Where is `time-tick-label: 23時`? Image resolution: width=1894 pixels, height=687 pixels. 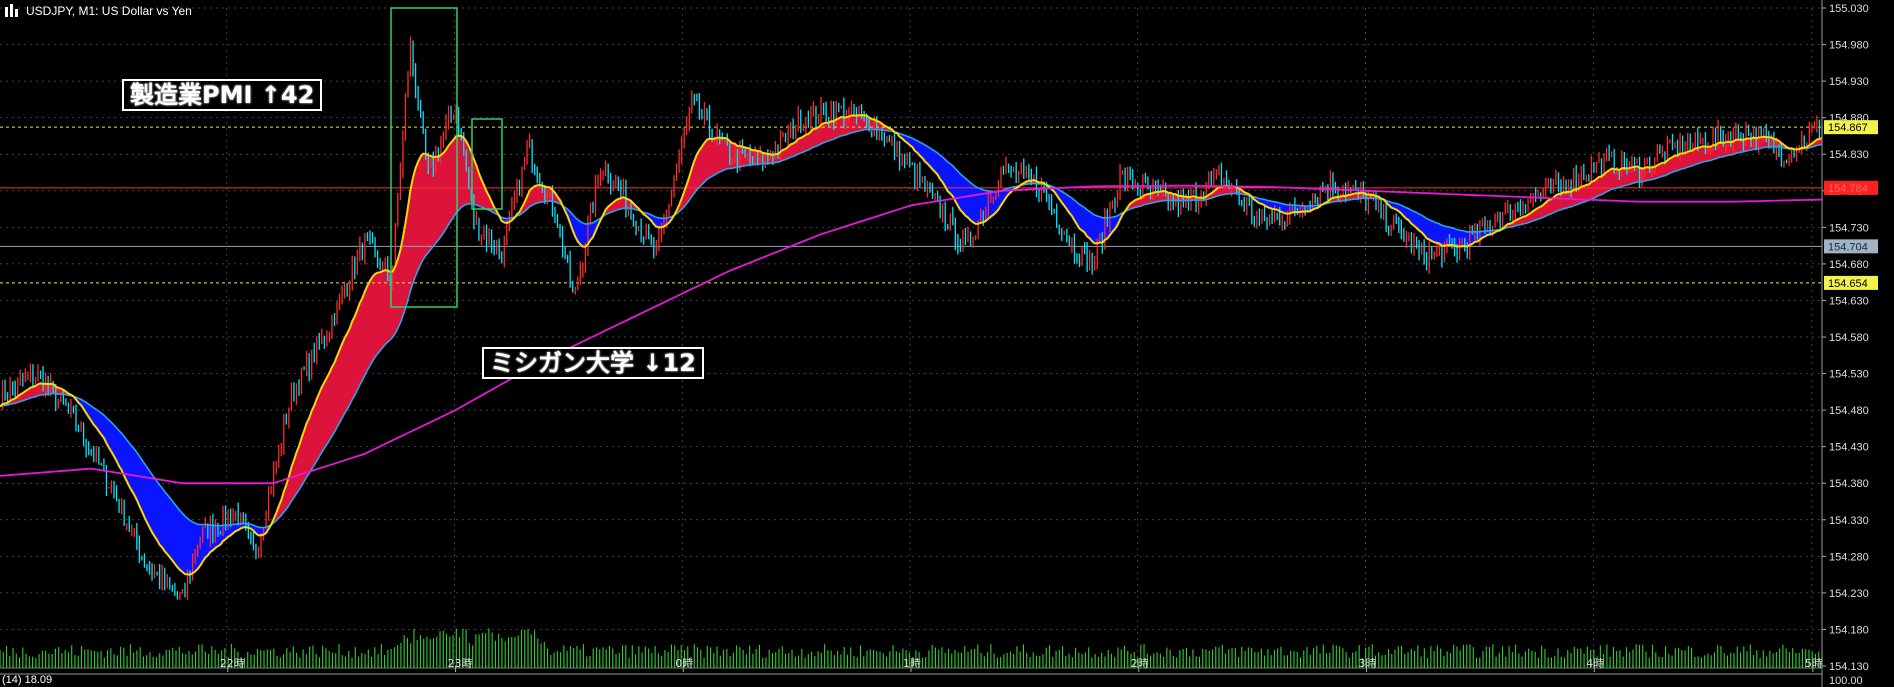 time-tick-label: 23時 is located at coordinates (460, 663).